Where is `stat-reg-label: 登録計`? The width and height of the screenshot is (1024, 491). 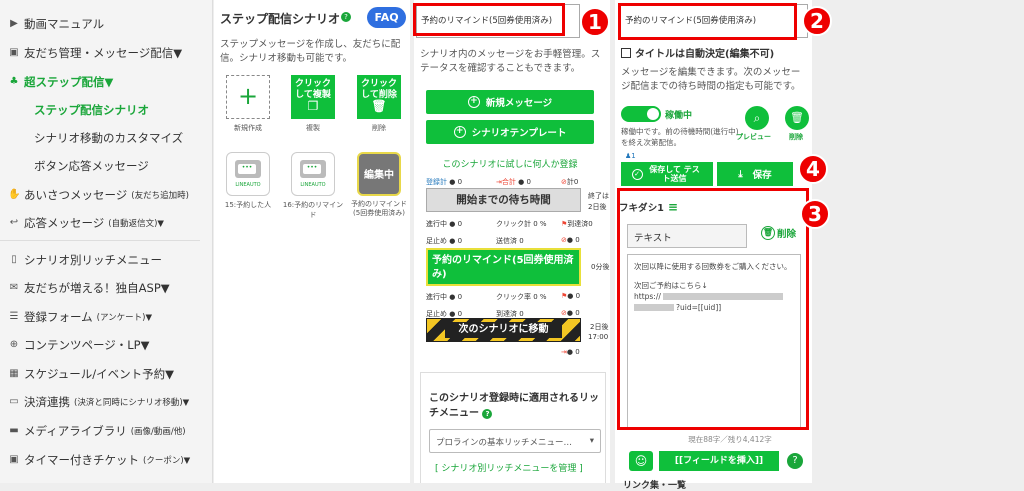
stat-reg-label: 登録計 is located at coordinates (436, 182).